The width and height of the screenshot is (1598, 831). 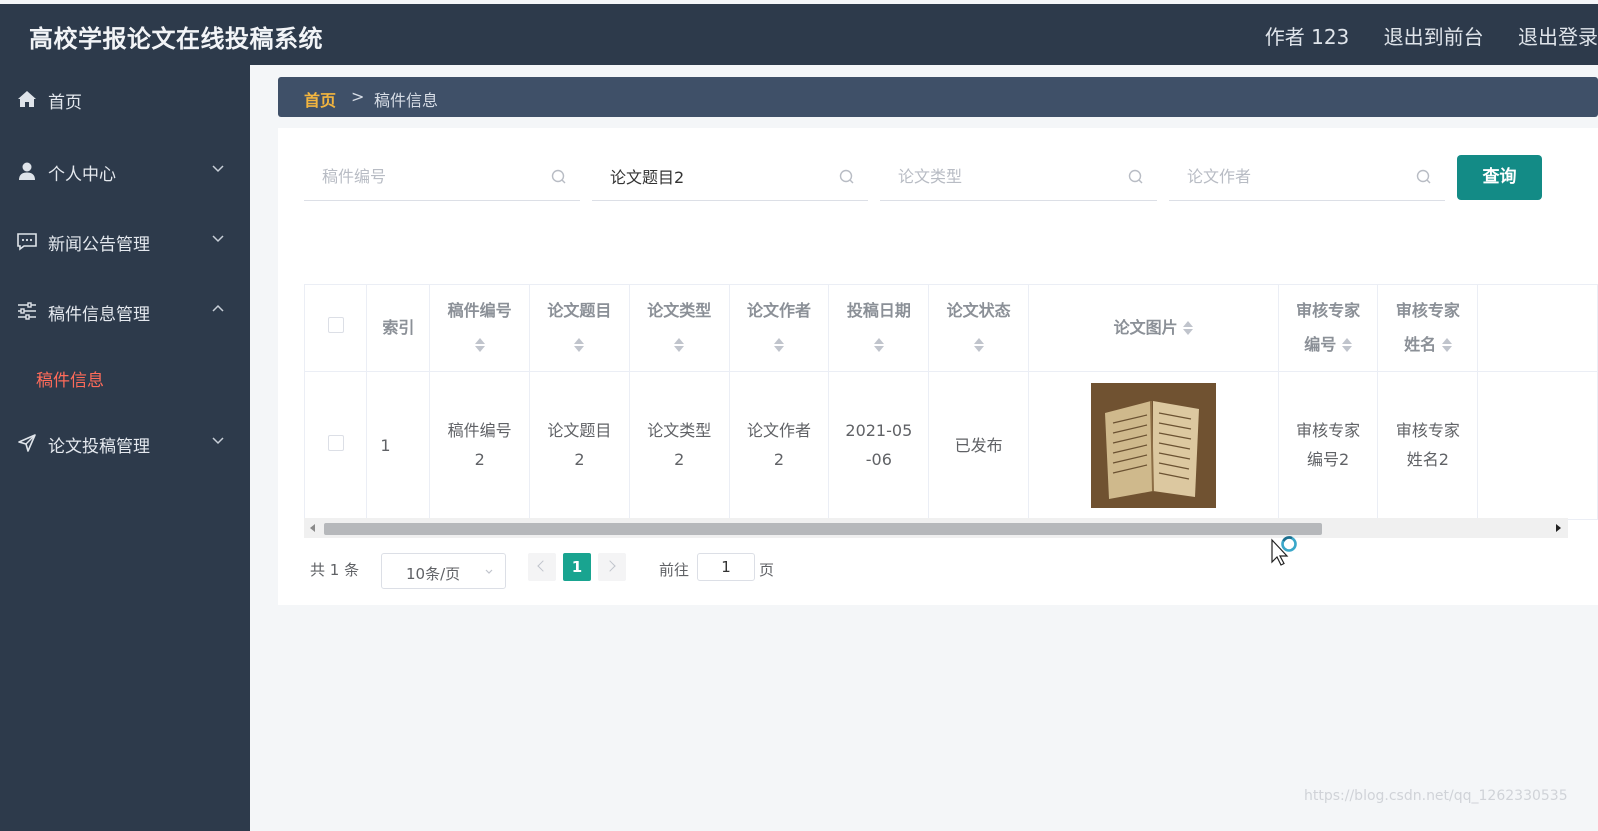 What do you see at coordinates (82, 175) in the screenshot?
I see `sidebar-item-label: 个人中心` at bounding box center [82, 175].